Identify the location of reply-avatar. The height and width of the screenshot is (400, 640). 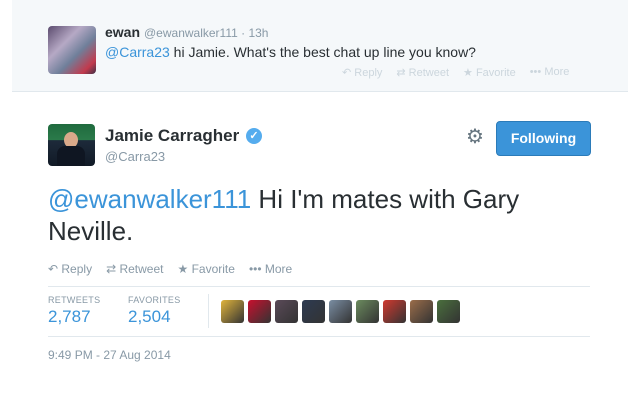
(72, 50).